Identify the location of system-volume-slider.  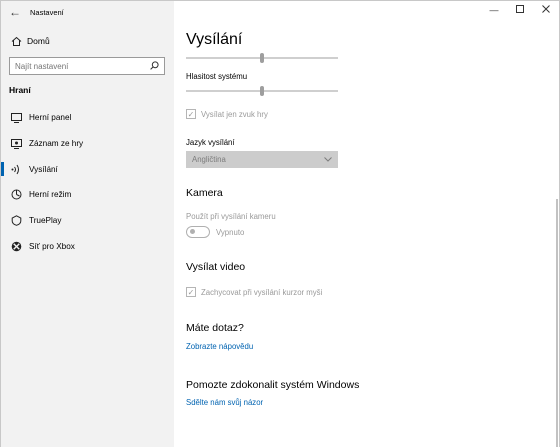
(262, 91).